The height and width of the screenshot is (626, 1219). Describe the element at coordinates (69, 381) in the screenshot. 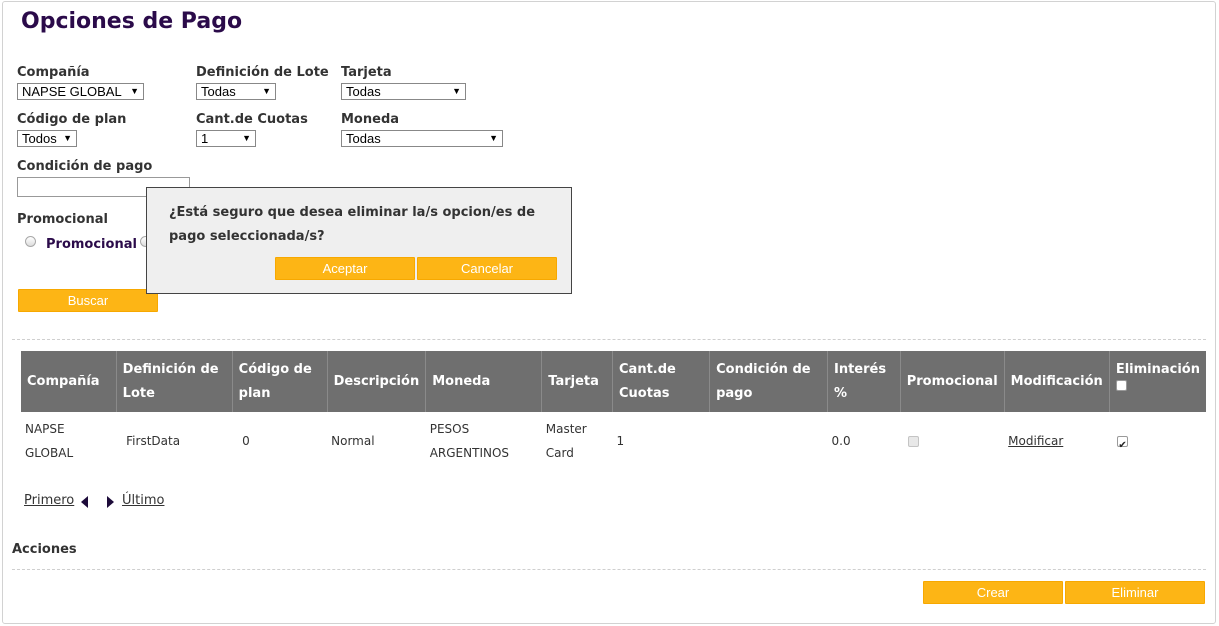

I see `col-compania: Compañía` at that location.